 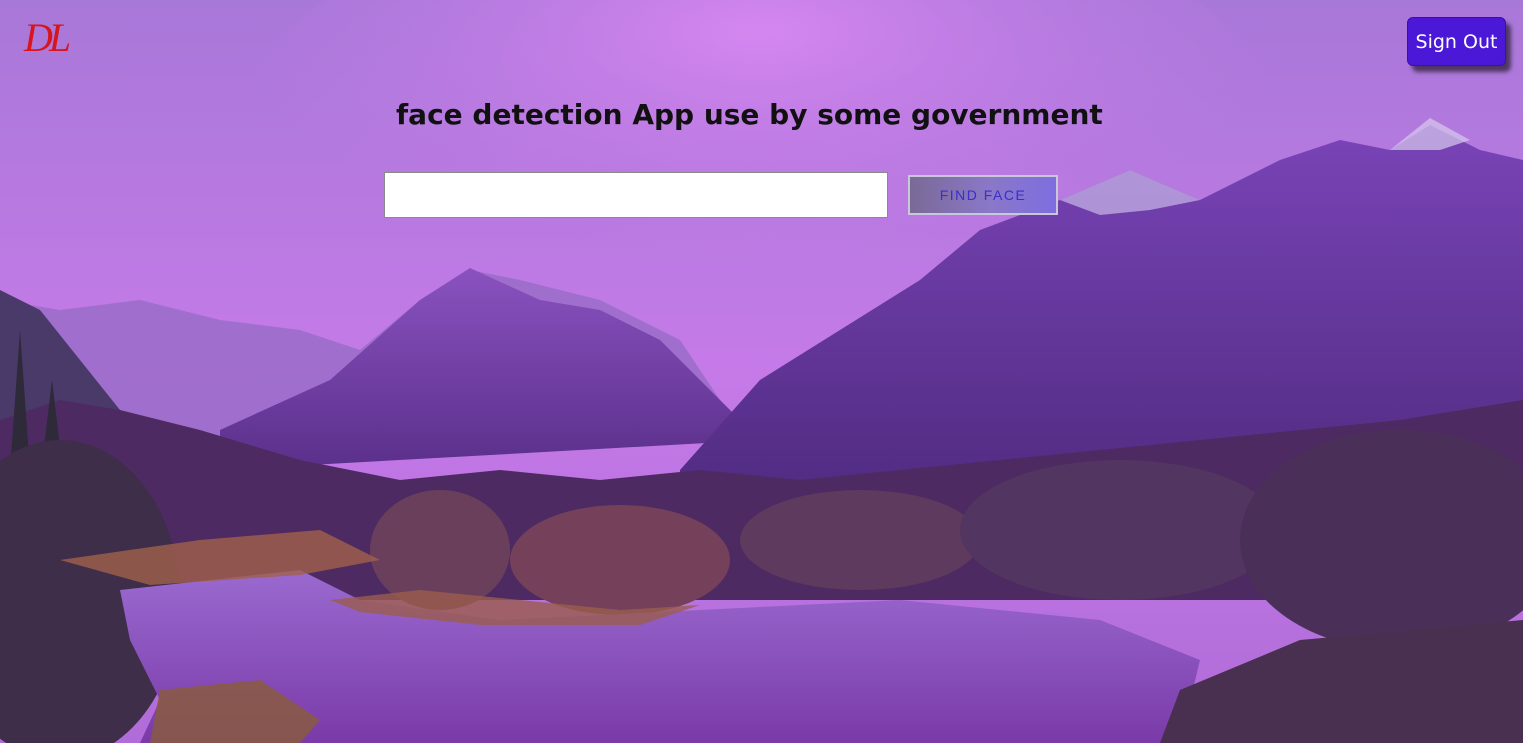 What do you see at coordinates (636, 195) in the screenshot?
I see `image-url-input` at bounding box center [636, 195].